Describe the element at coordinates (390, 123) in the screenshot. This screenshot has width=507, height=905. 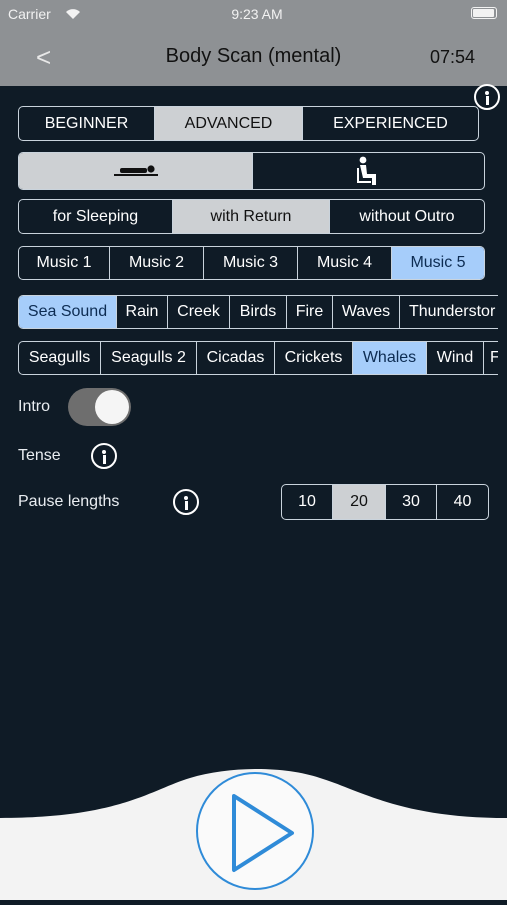
I see `tab-experienced: EXPERIENCED` at that location.